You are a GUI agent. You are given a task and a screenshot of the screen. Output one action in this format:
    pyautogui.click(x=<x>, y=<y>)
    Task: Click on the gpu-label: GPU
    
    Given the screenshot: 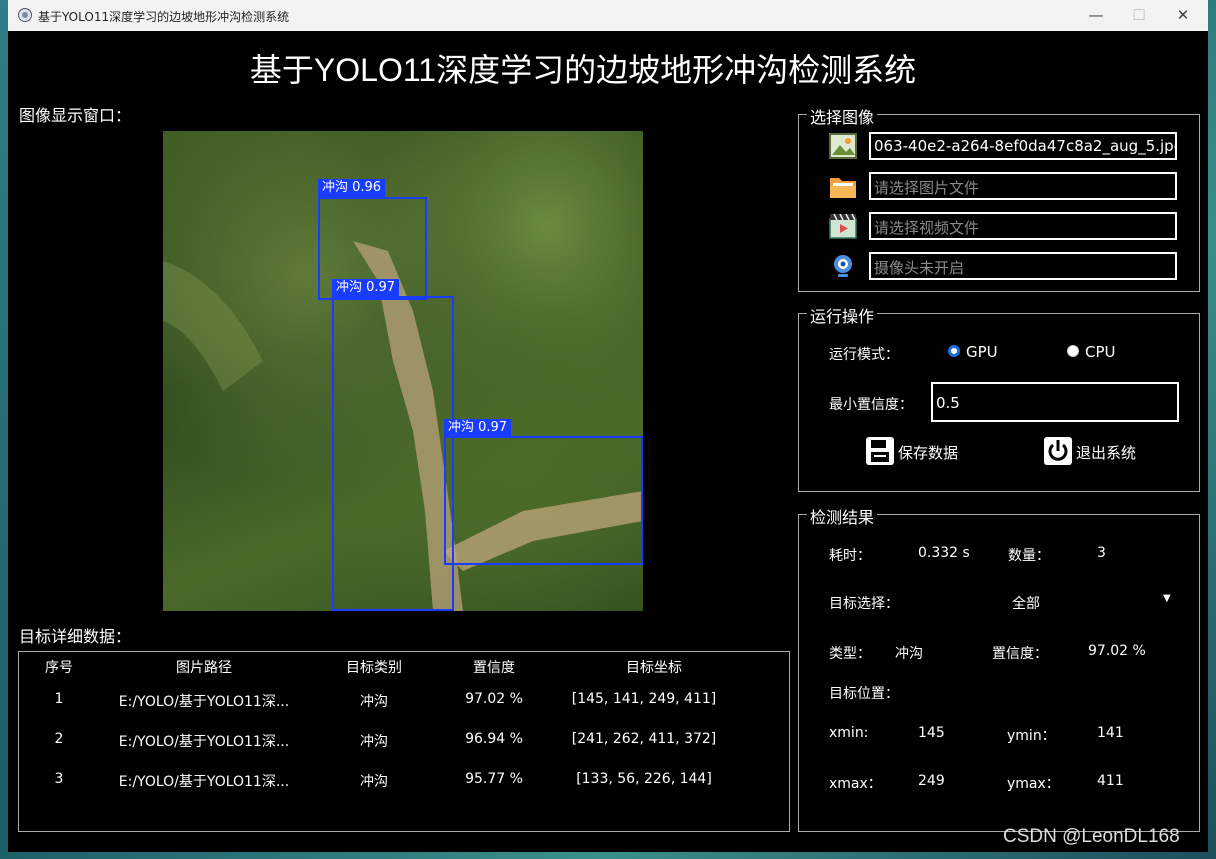 What is the action you would take?
    pyautogui.click(x=982, y=352)
    